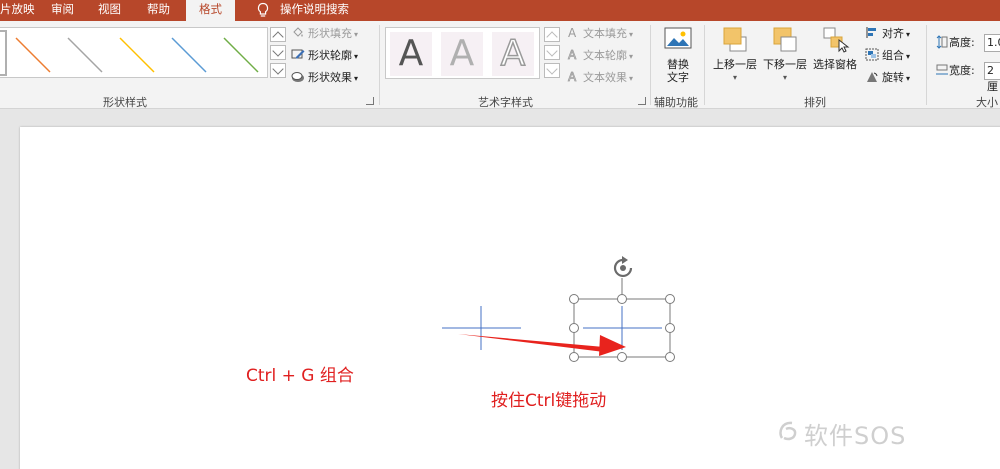  I want to click on alt-text-label-2: 文字, so click(678, 77).